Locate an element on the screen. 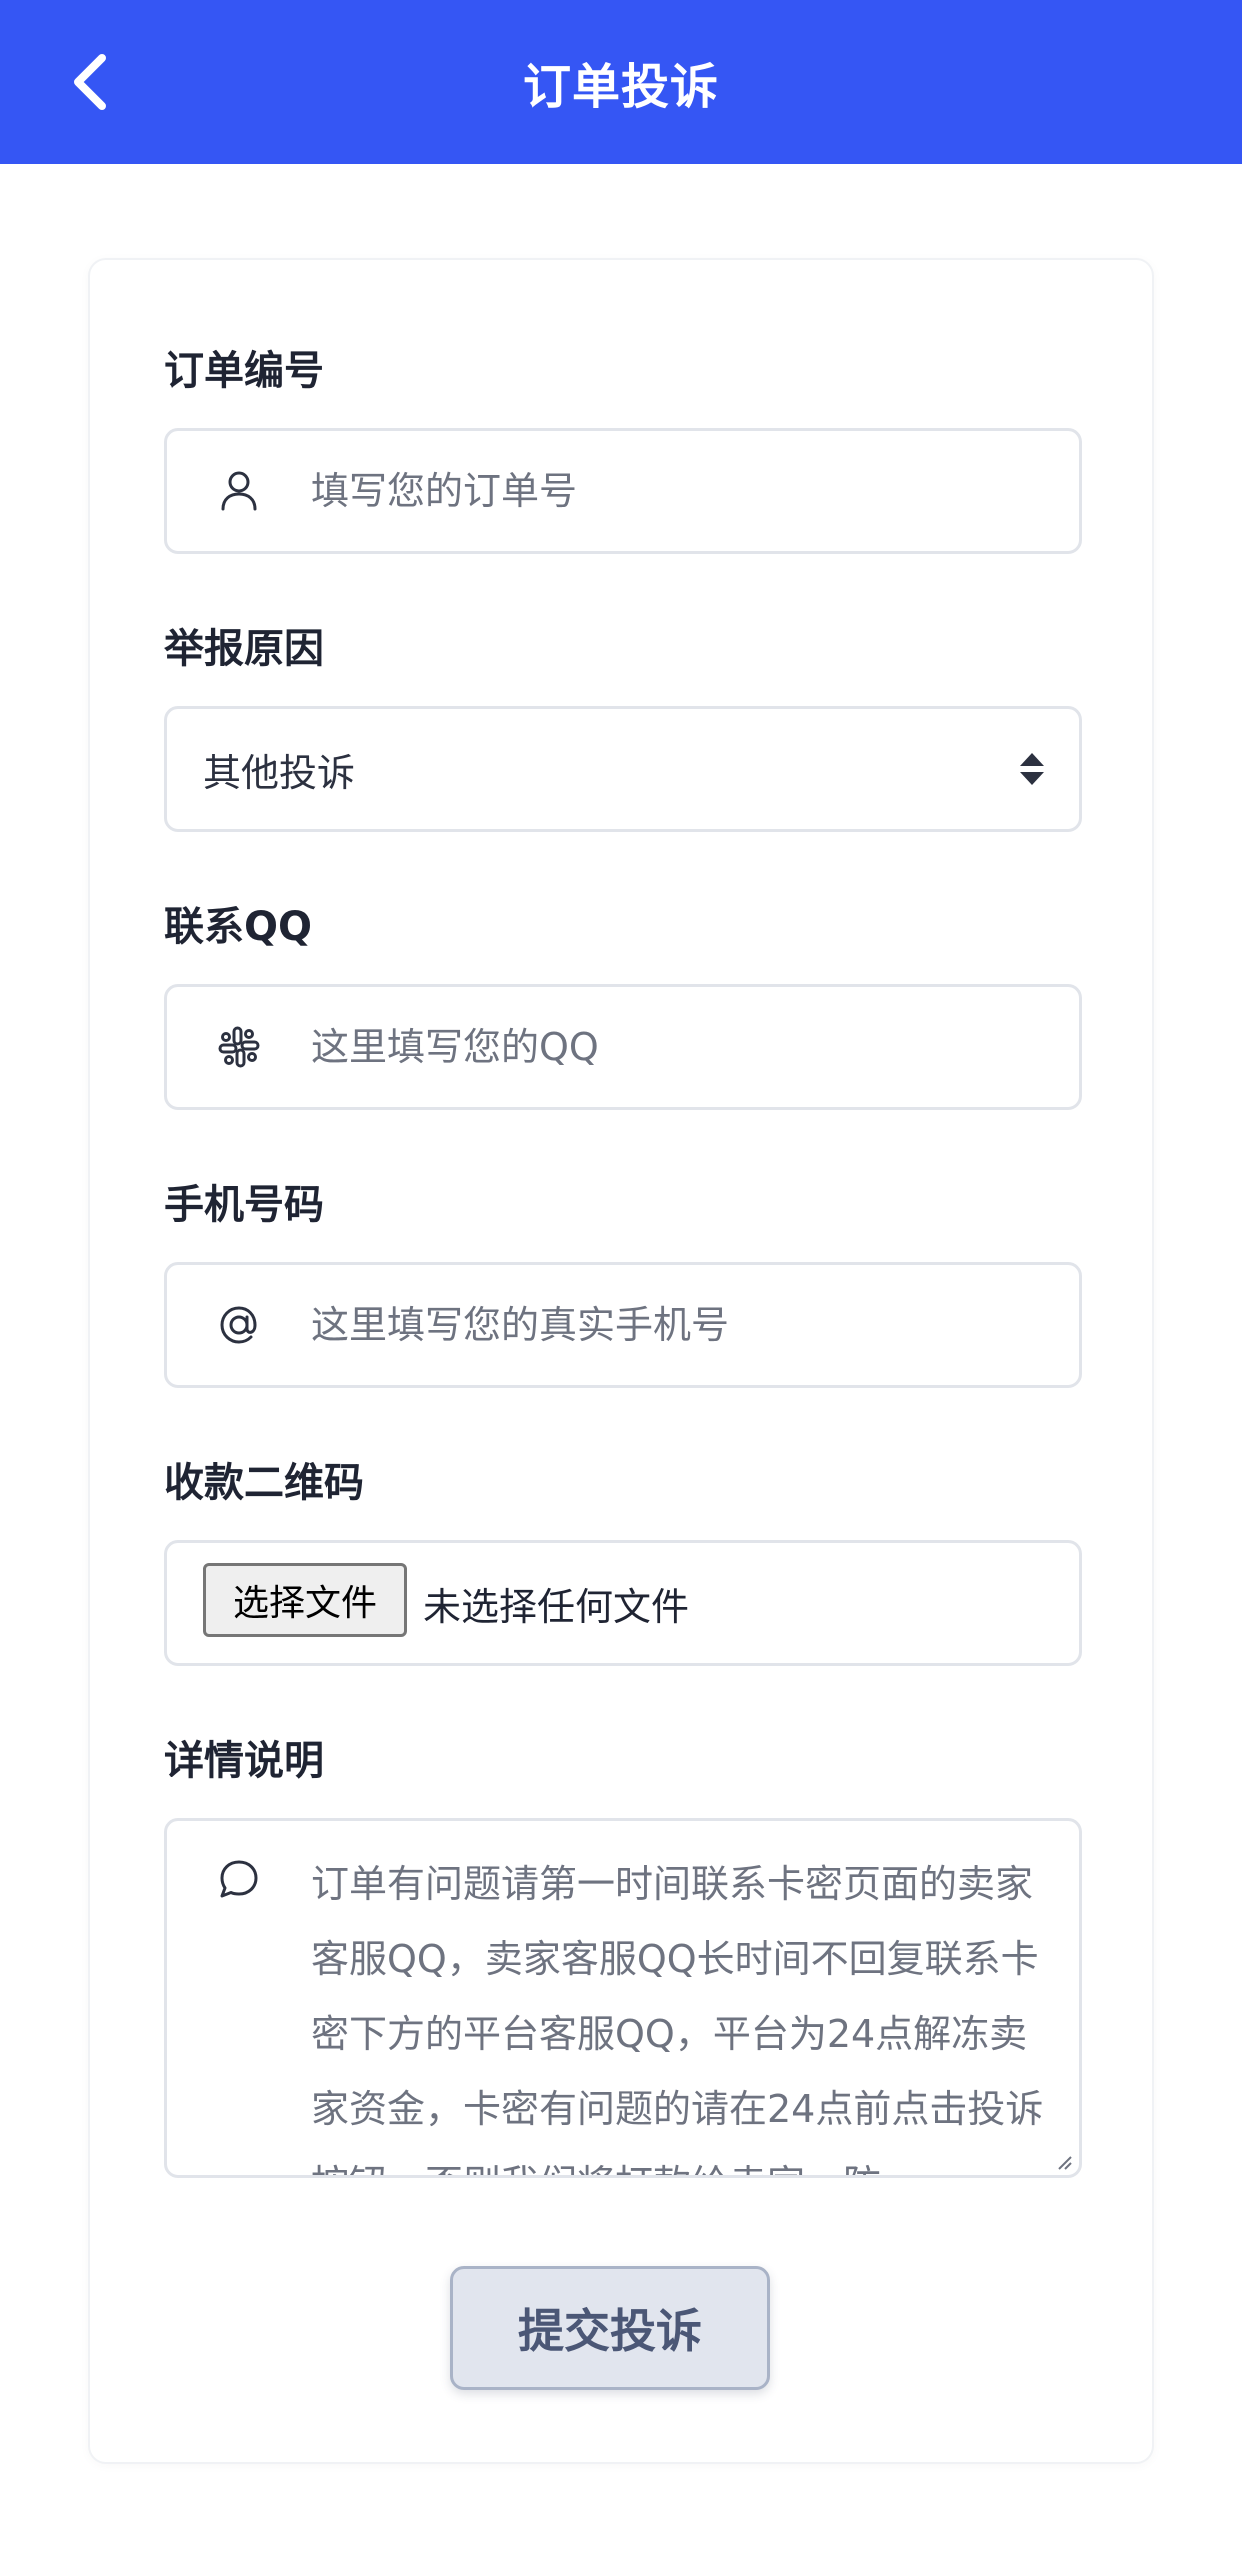 Image resolution: width=1242 pixels, height=2559 pixels. qr-code-file-field: 选择文件 未选择任何文件 is located at coordinates (623, 1603).